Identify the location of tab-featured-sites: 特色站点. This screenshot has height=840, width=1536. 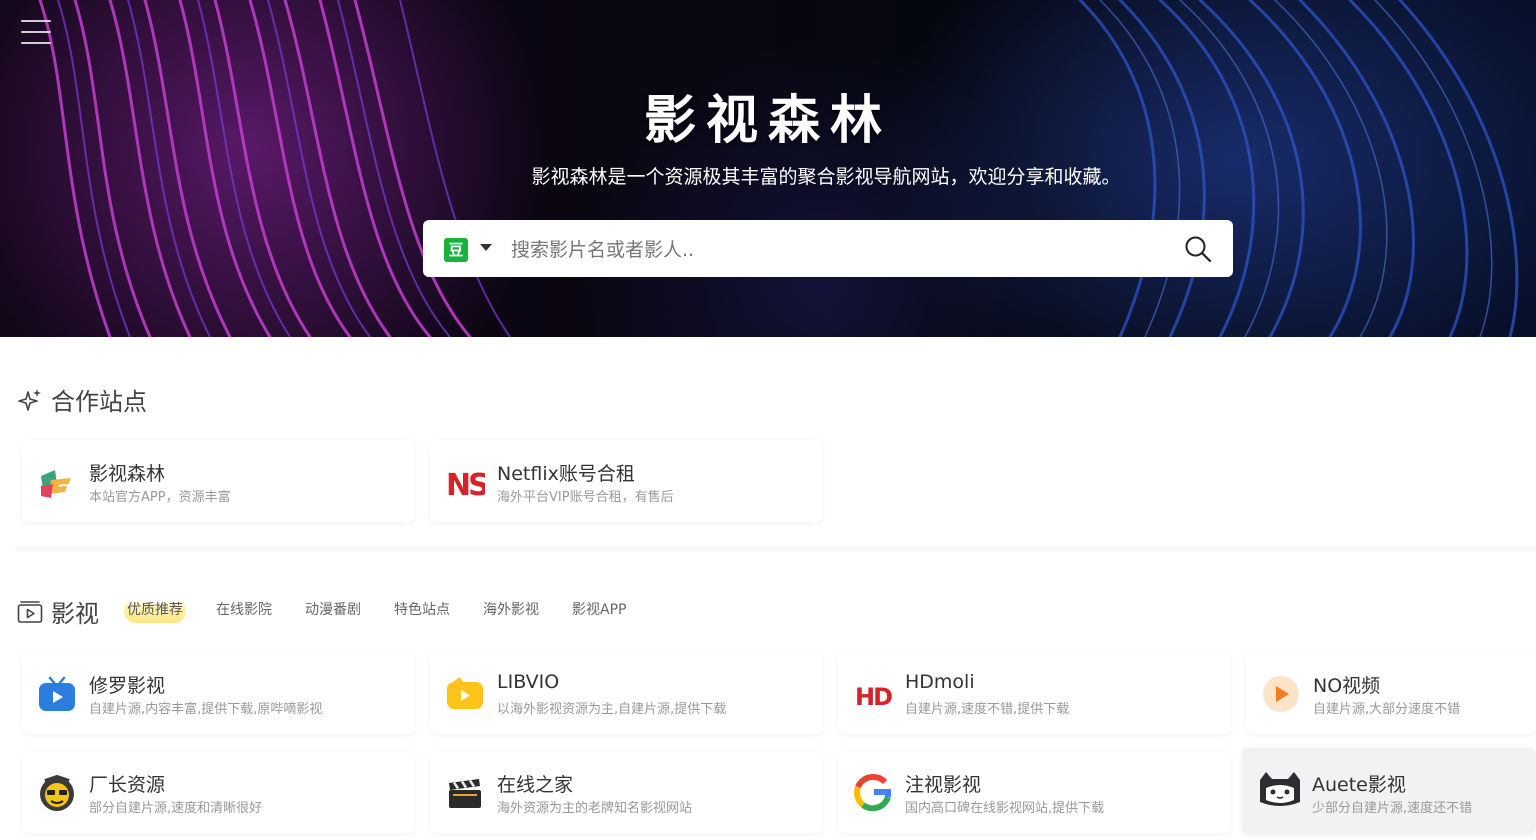
(422, 609).